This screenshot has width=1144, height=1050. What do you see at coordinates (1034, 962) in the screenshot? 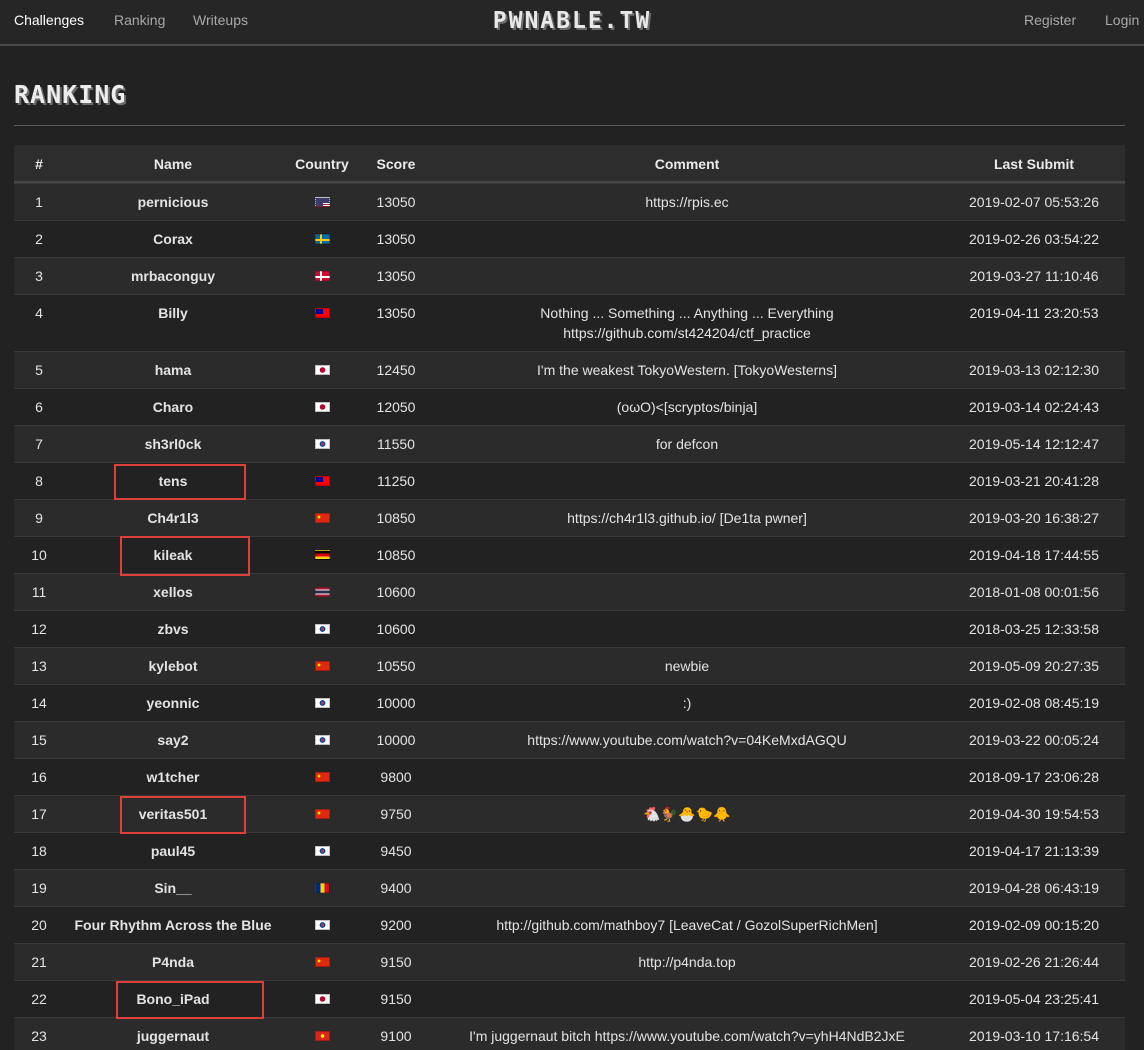
I see `last-submit-cell: 2019-02-26 21:26:44` at bounding box center [1034, 962].